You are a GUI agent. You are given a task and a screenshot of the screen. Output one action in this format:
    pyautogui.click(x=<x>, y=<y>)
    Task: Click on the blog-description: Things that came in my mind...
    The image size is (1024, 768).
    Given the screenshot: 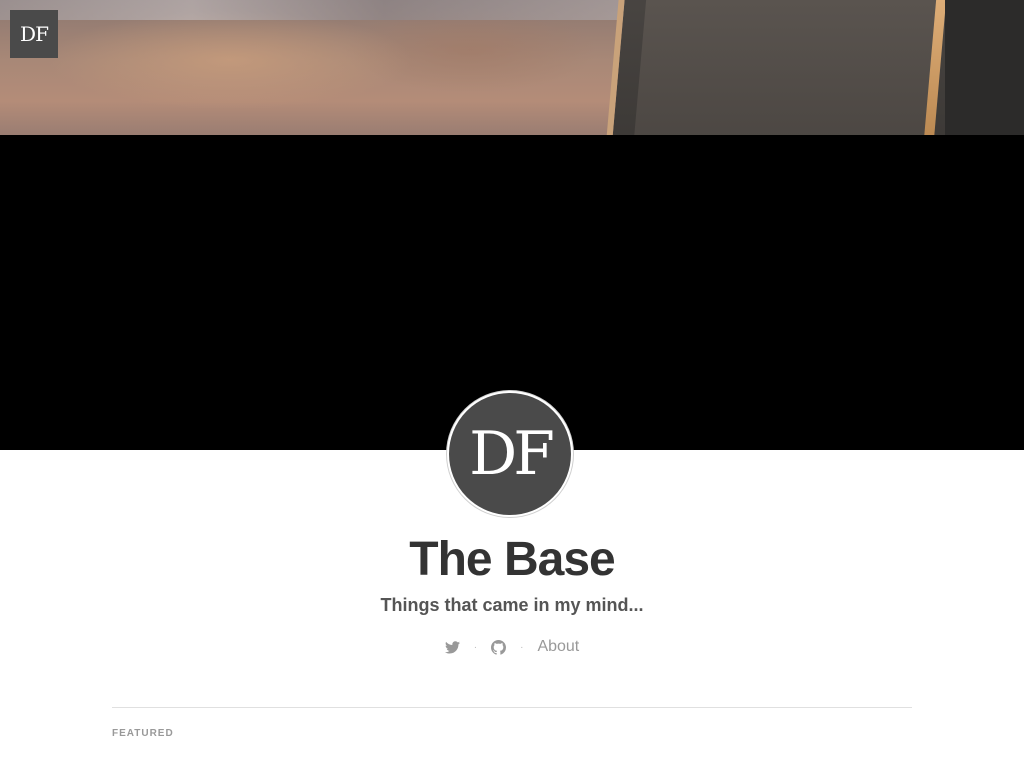 What is the action you would take?
    pyautogui.click(x=512, y=605)
    